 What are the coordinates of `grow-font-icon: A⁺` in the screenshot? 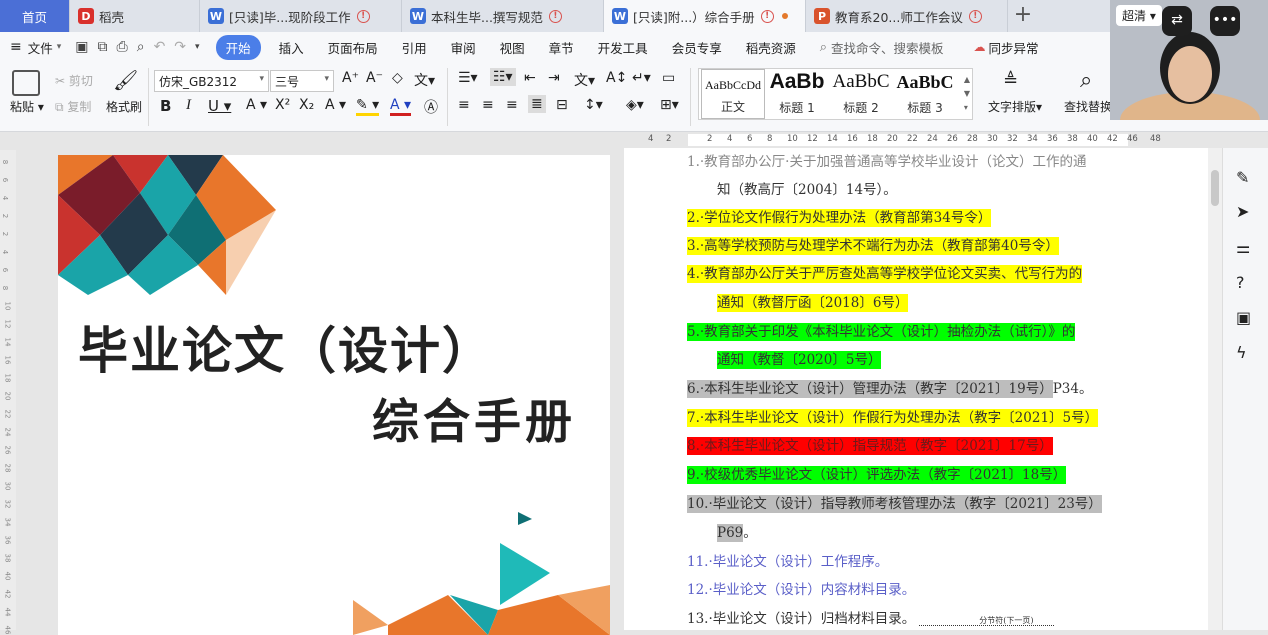 It's located at (350, 78).